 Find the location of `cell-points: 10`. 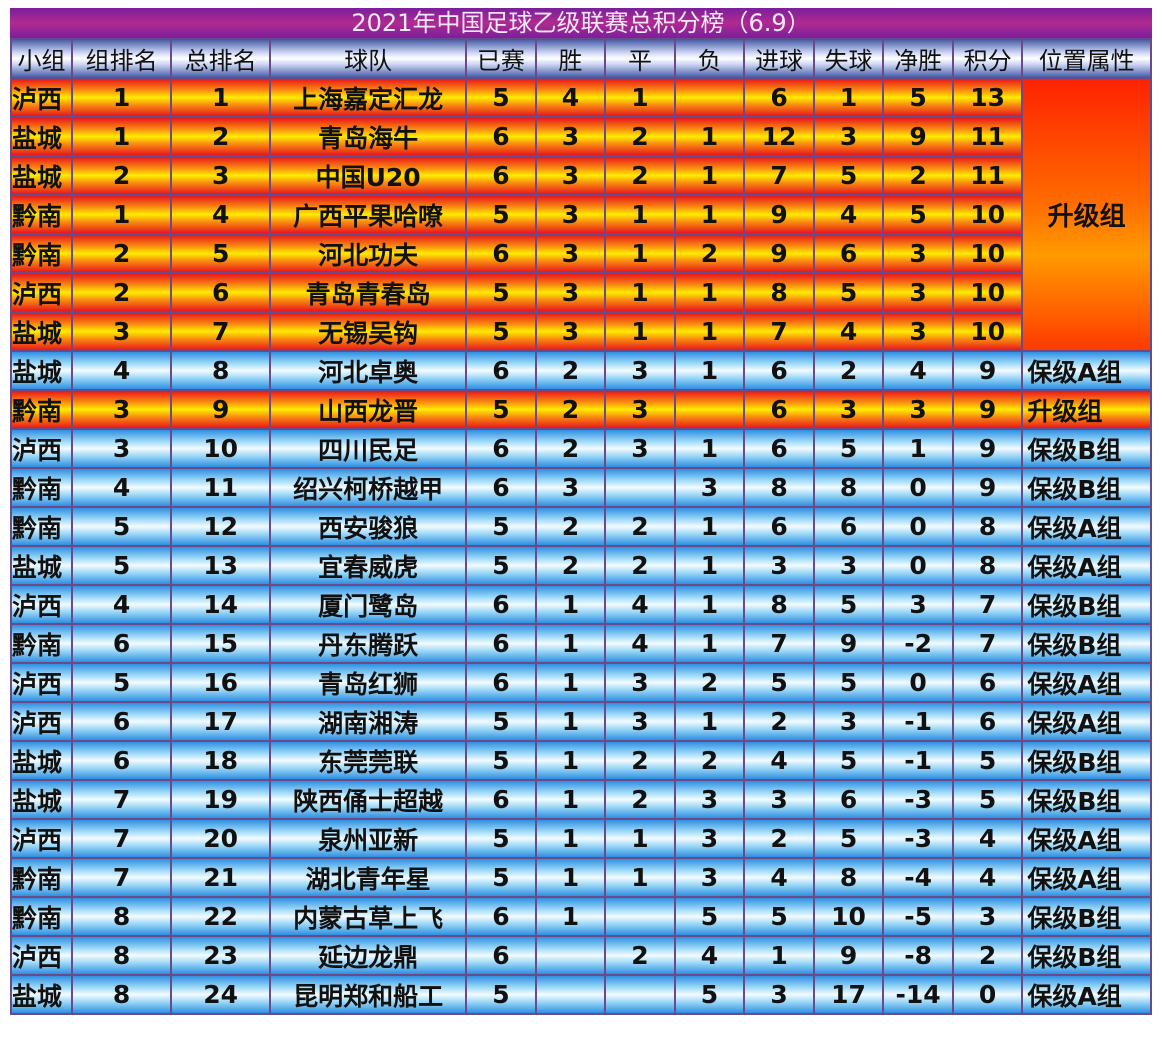

cell-points: 10 is located at coordinates (987, 331).